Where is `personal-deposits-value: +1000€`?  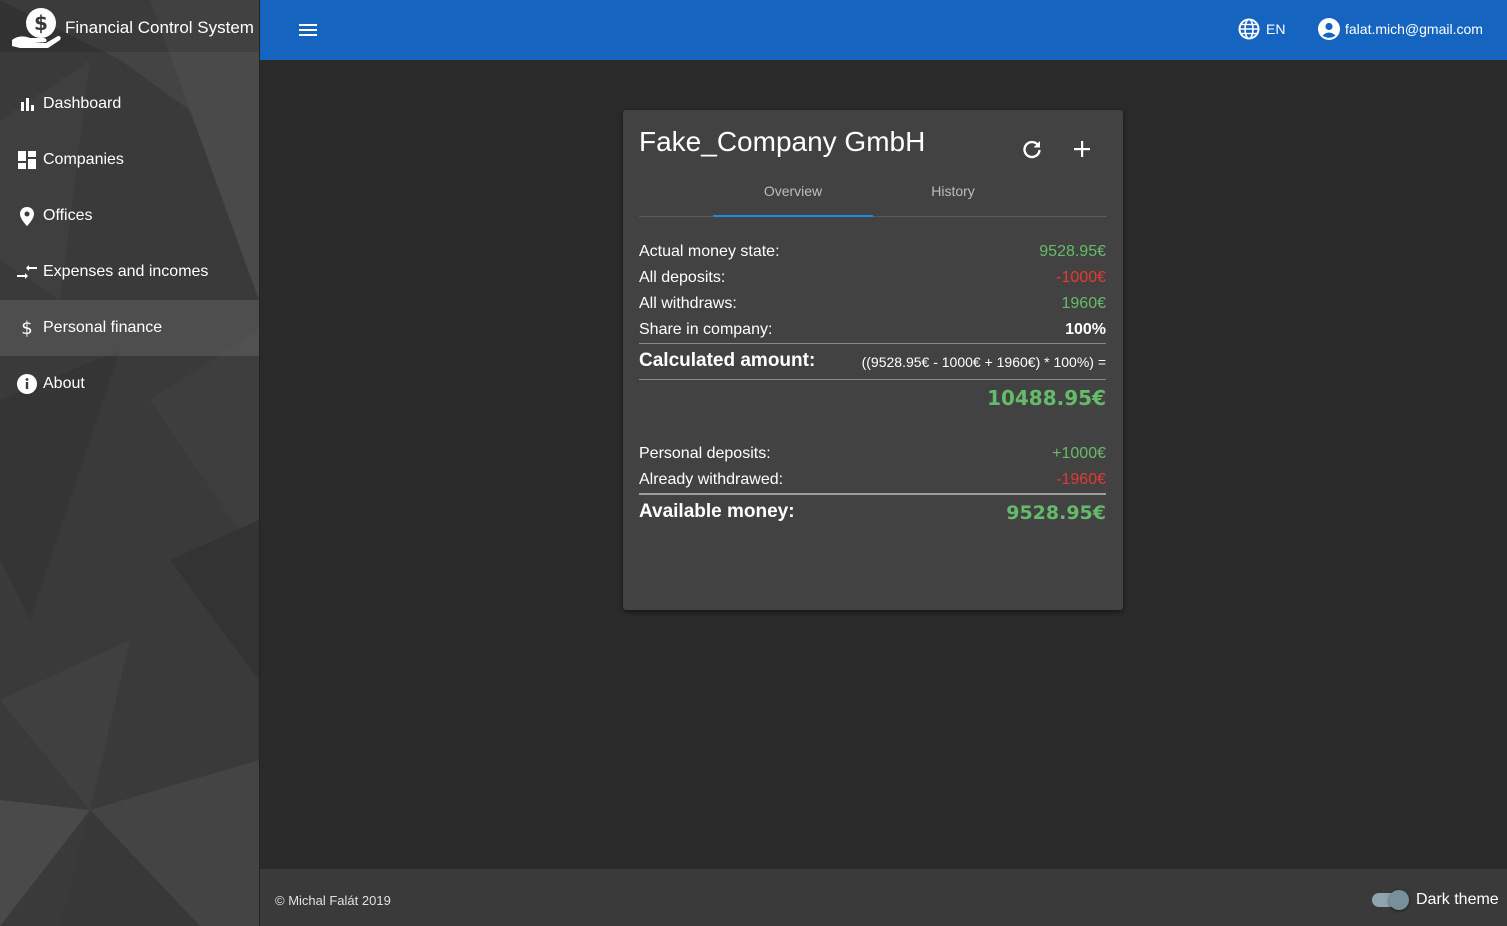 personal-deposits-value: +1000€ is located at coordinates (1079, 453).